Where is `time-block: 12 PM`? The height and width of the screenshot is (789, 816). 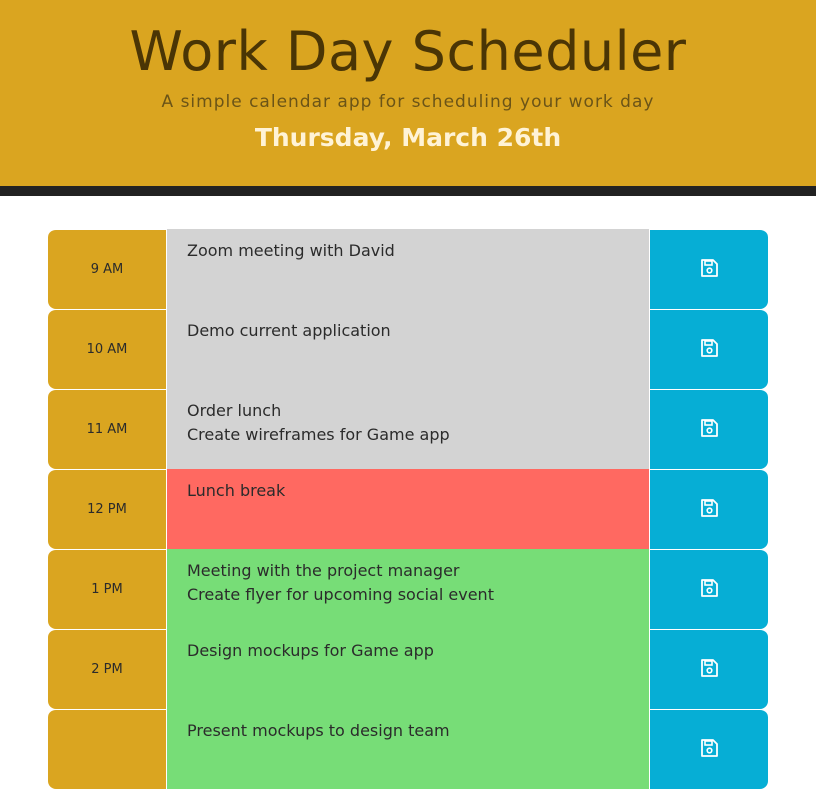 time-block: 12 PM is located at coordinates (408, 509).